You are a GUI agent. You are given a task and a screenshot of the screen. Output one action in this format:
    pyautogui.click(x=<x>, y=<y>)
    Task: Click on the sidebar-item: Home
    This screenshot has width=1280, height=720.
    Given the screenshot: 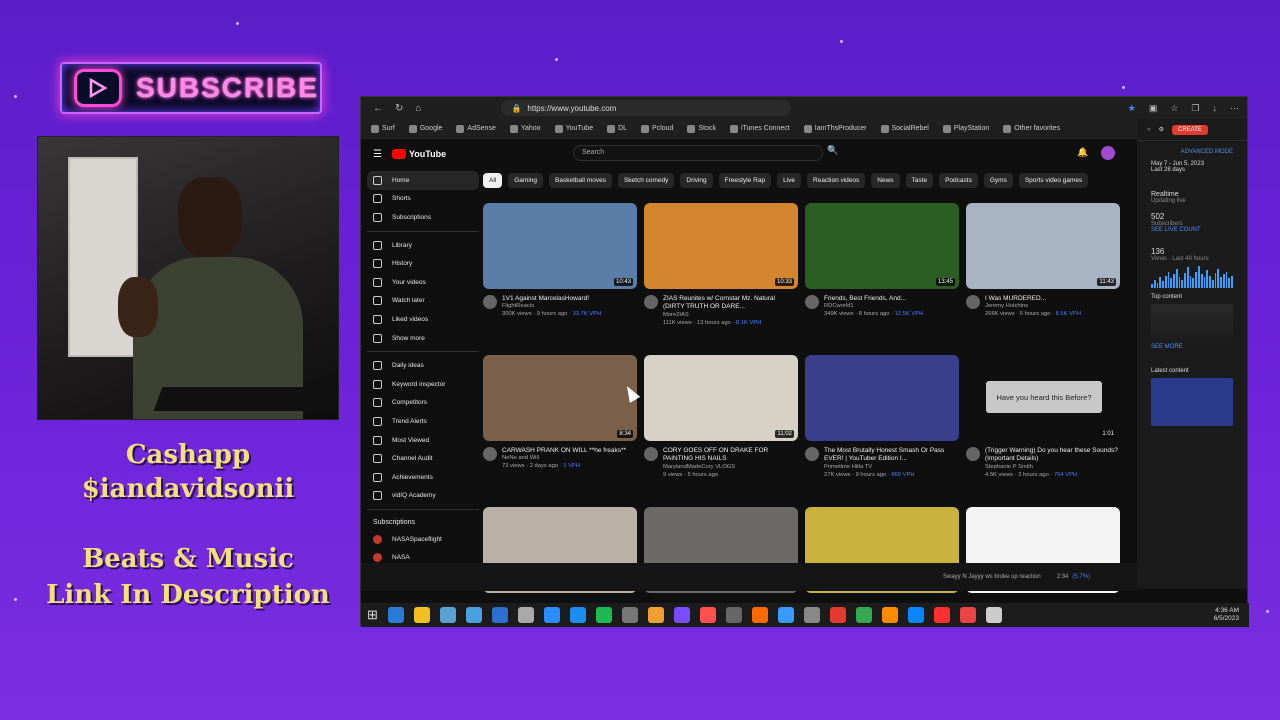 What is the action you would take?
    pyautogui.click(x=423, y=180)
    